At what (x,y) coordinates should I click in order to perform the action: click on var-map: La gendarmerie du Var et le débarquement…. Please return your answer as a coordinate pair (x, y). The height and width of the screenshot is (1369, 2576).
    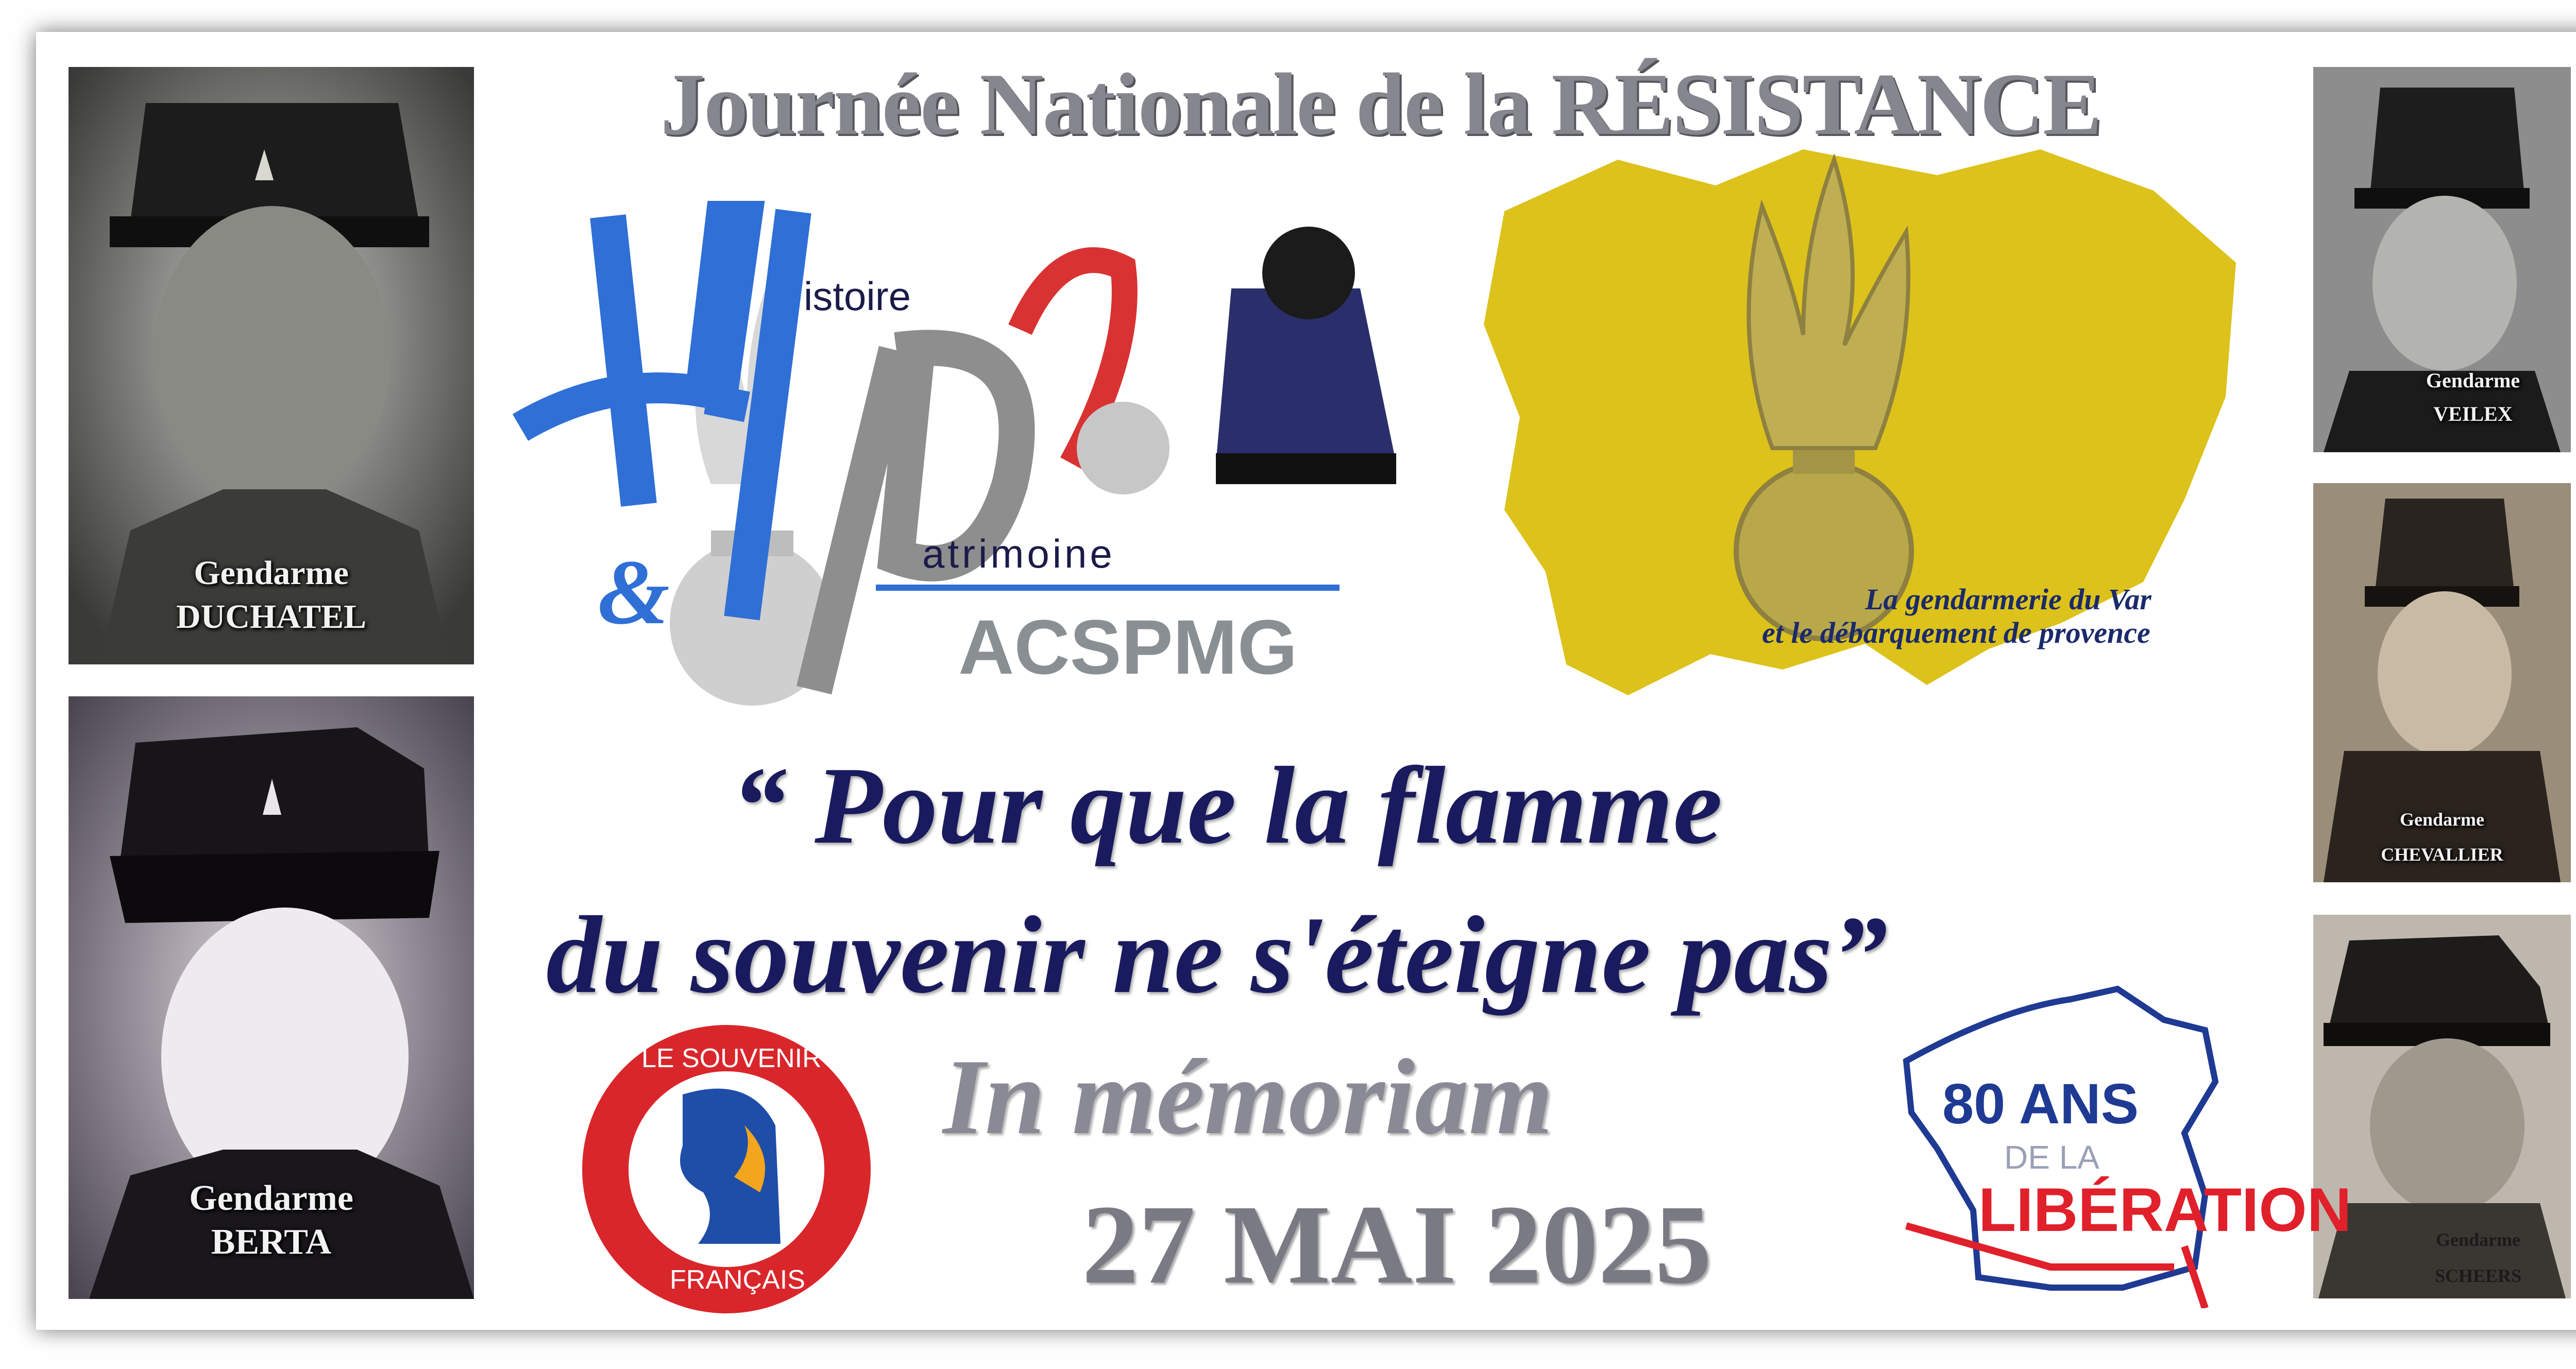
    Looking at the image, I should click on (1862, 427).